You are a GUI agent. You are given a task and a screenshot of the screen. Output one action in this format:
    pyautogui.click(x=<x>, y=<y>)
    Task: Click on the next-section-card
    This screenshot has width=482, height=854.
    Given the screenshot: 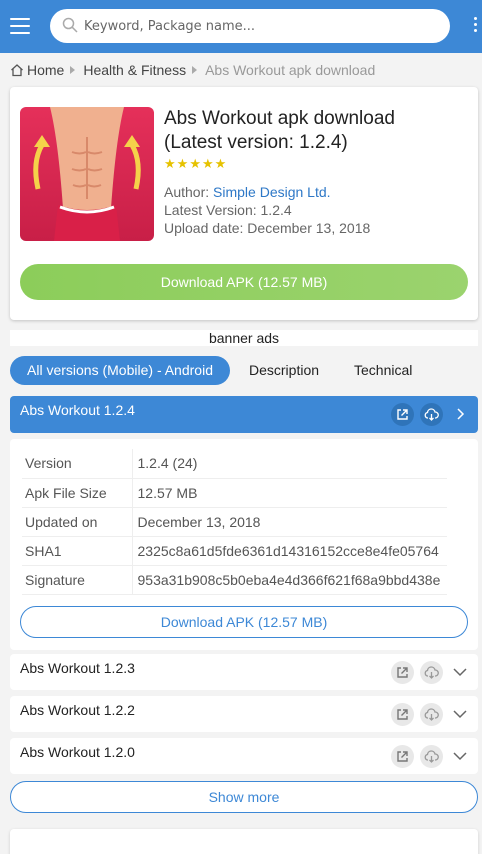 What is the action you would take?
    pyautogui.click(x=244, y=841)
    